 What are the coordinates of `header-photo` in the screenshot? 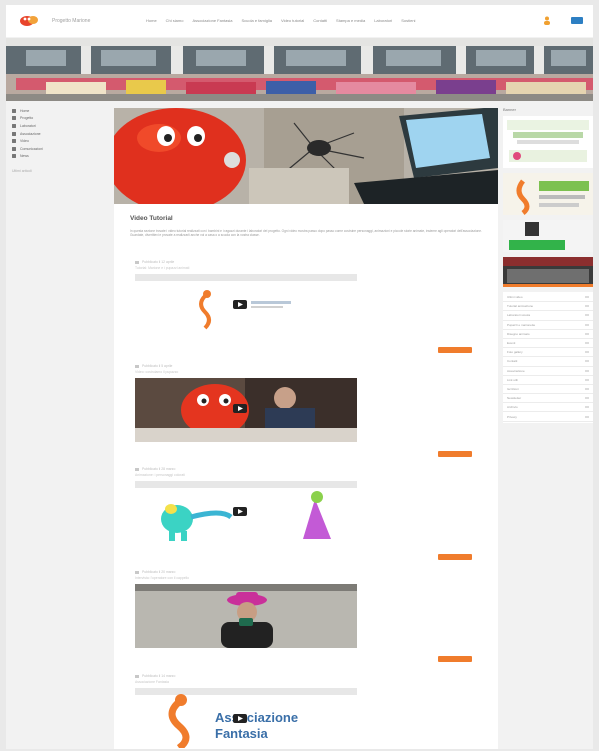 It's located at (299, 69).